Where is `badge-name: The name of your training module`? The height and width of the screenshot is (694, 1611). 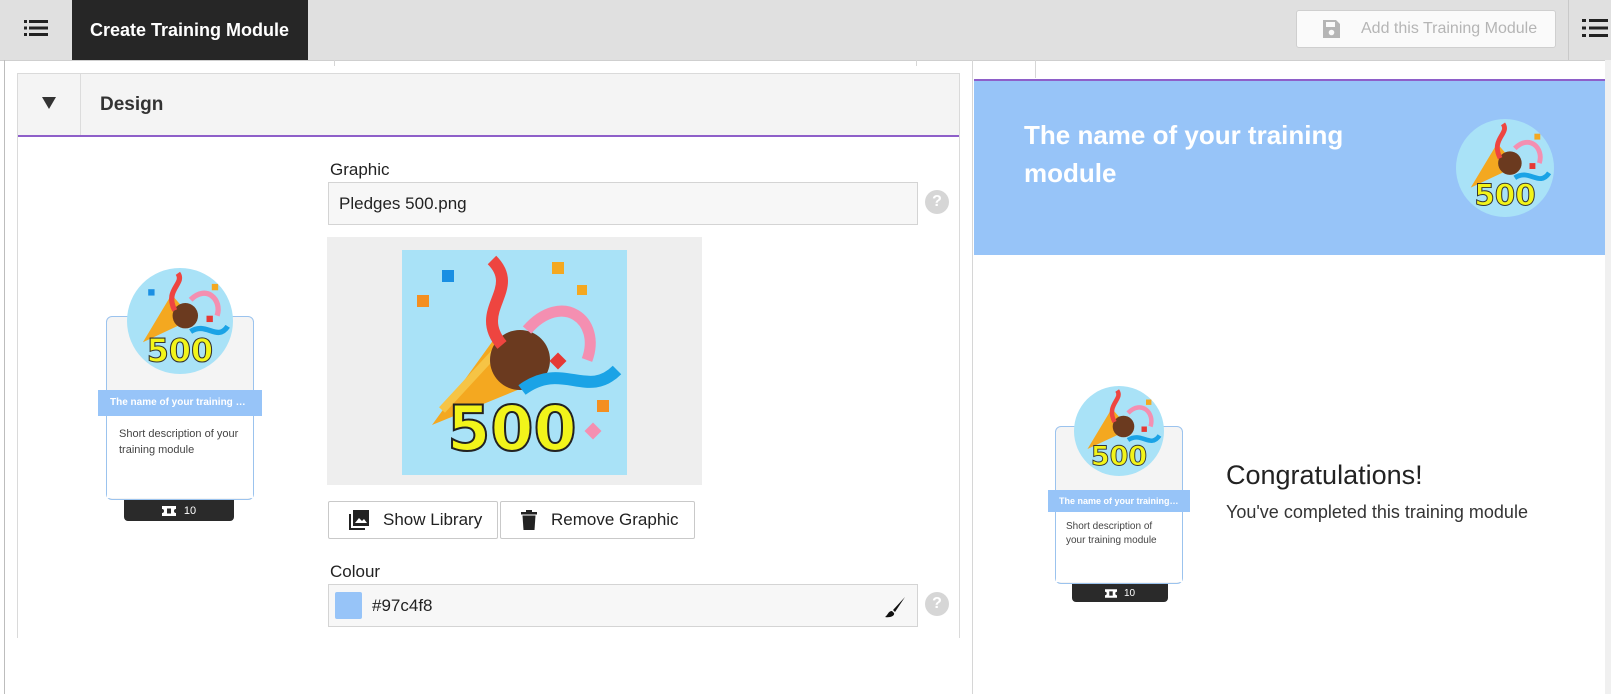
badge-name: The name of your training module is located at coordinates (180, 403).